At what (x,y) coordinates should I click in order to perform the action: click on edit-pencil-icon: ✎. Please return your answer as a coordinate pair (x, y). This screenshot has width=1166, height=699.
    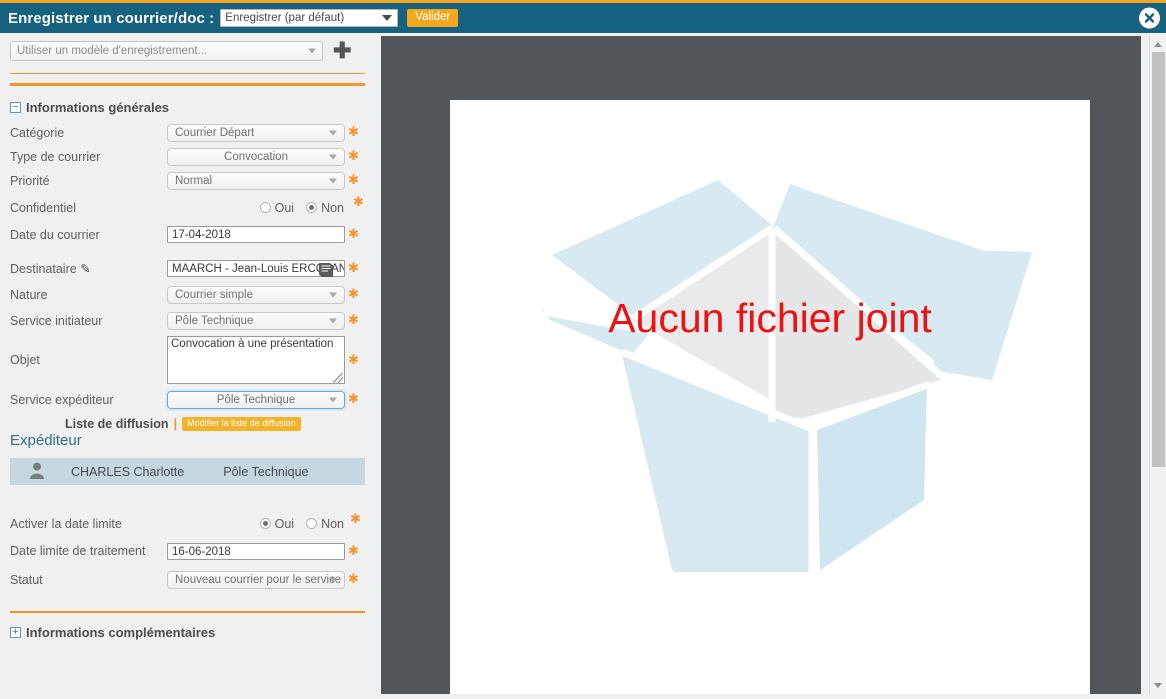
    Looking at the image, I should click on (85, 269).